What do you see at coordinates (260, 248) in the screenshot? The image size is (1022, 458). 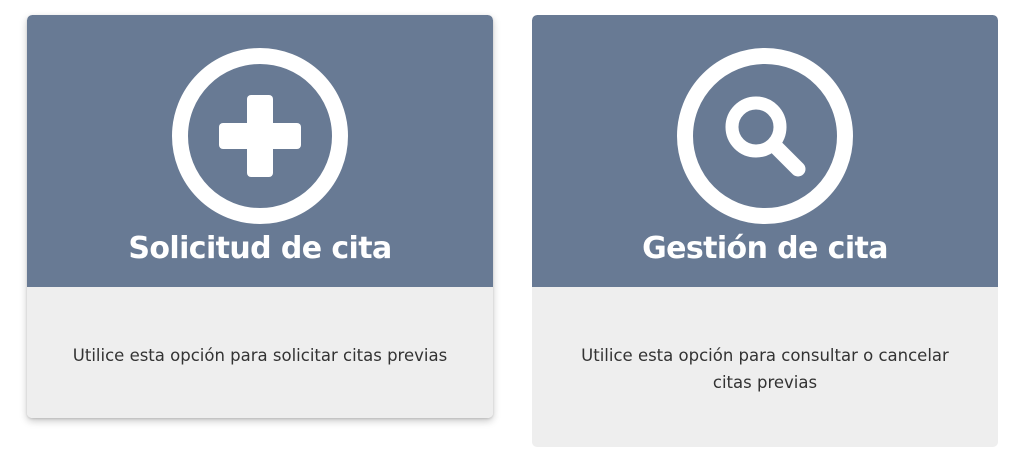 I see `card-title: Solicitud de cita` at bounding box center [260, 248].